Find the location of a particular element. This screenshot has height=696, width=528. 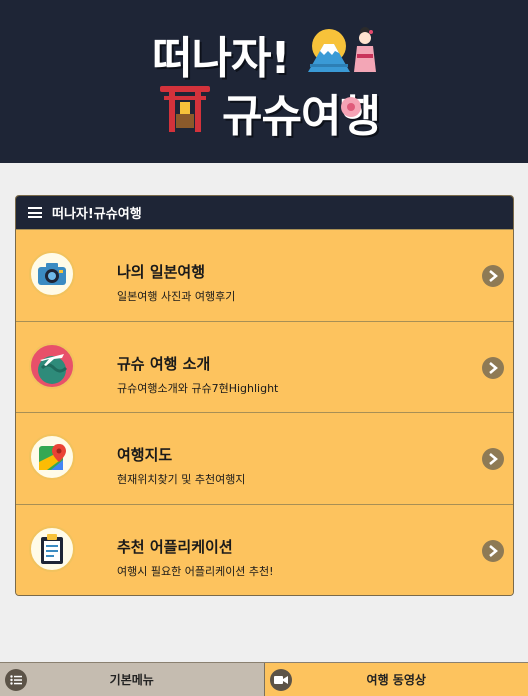

kimono-girl-icon is located at coordinates (365, 49).